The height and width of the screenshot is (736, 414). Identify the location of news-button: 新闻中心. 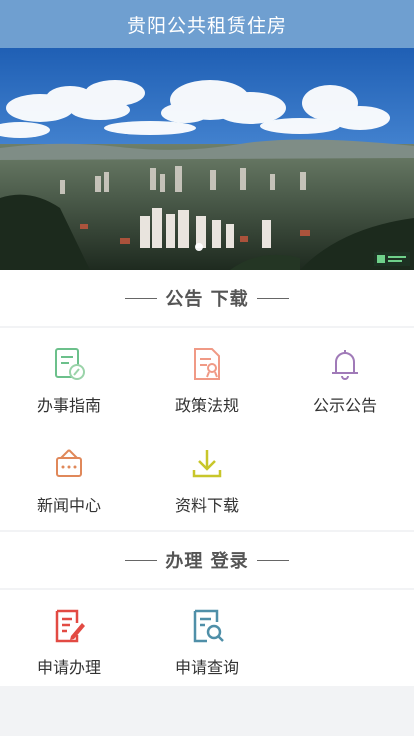
(69, 478).